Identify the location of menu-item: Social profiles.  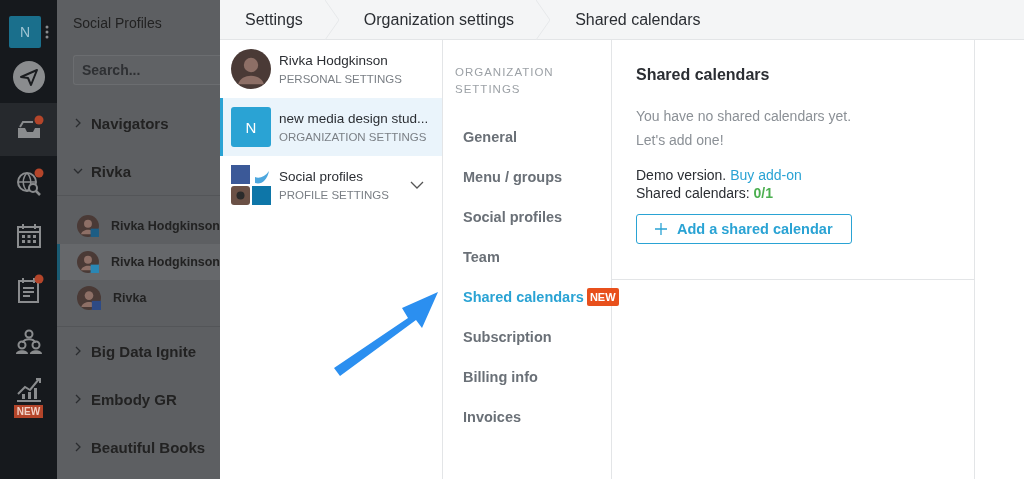
(527, 217).